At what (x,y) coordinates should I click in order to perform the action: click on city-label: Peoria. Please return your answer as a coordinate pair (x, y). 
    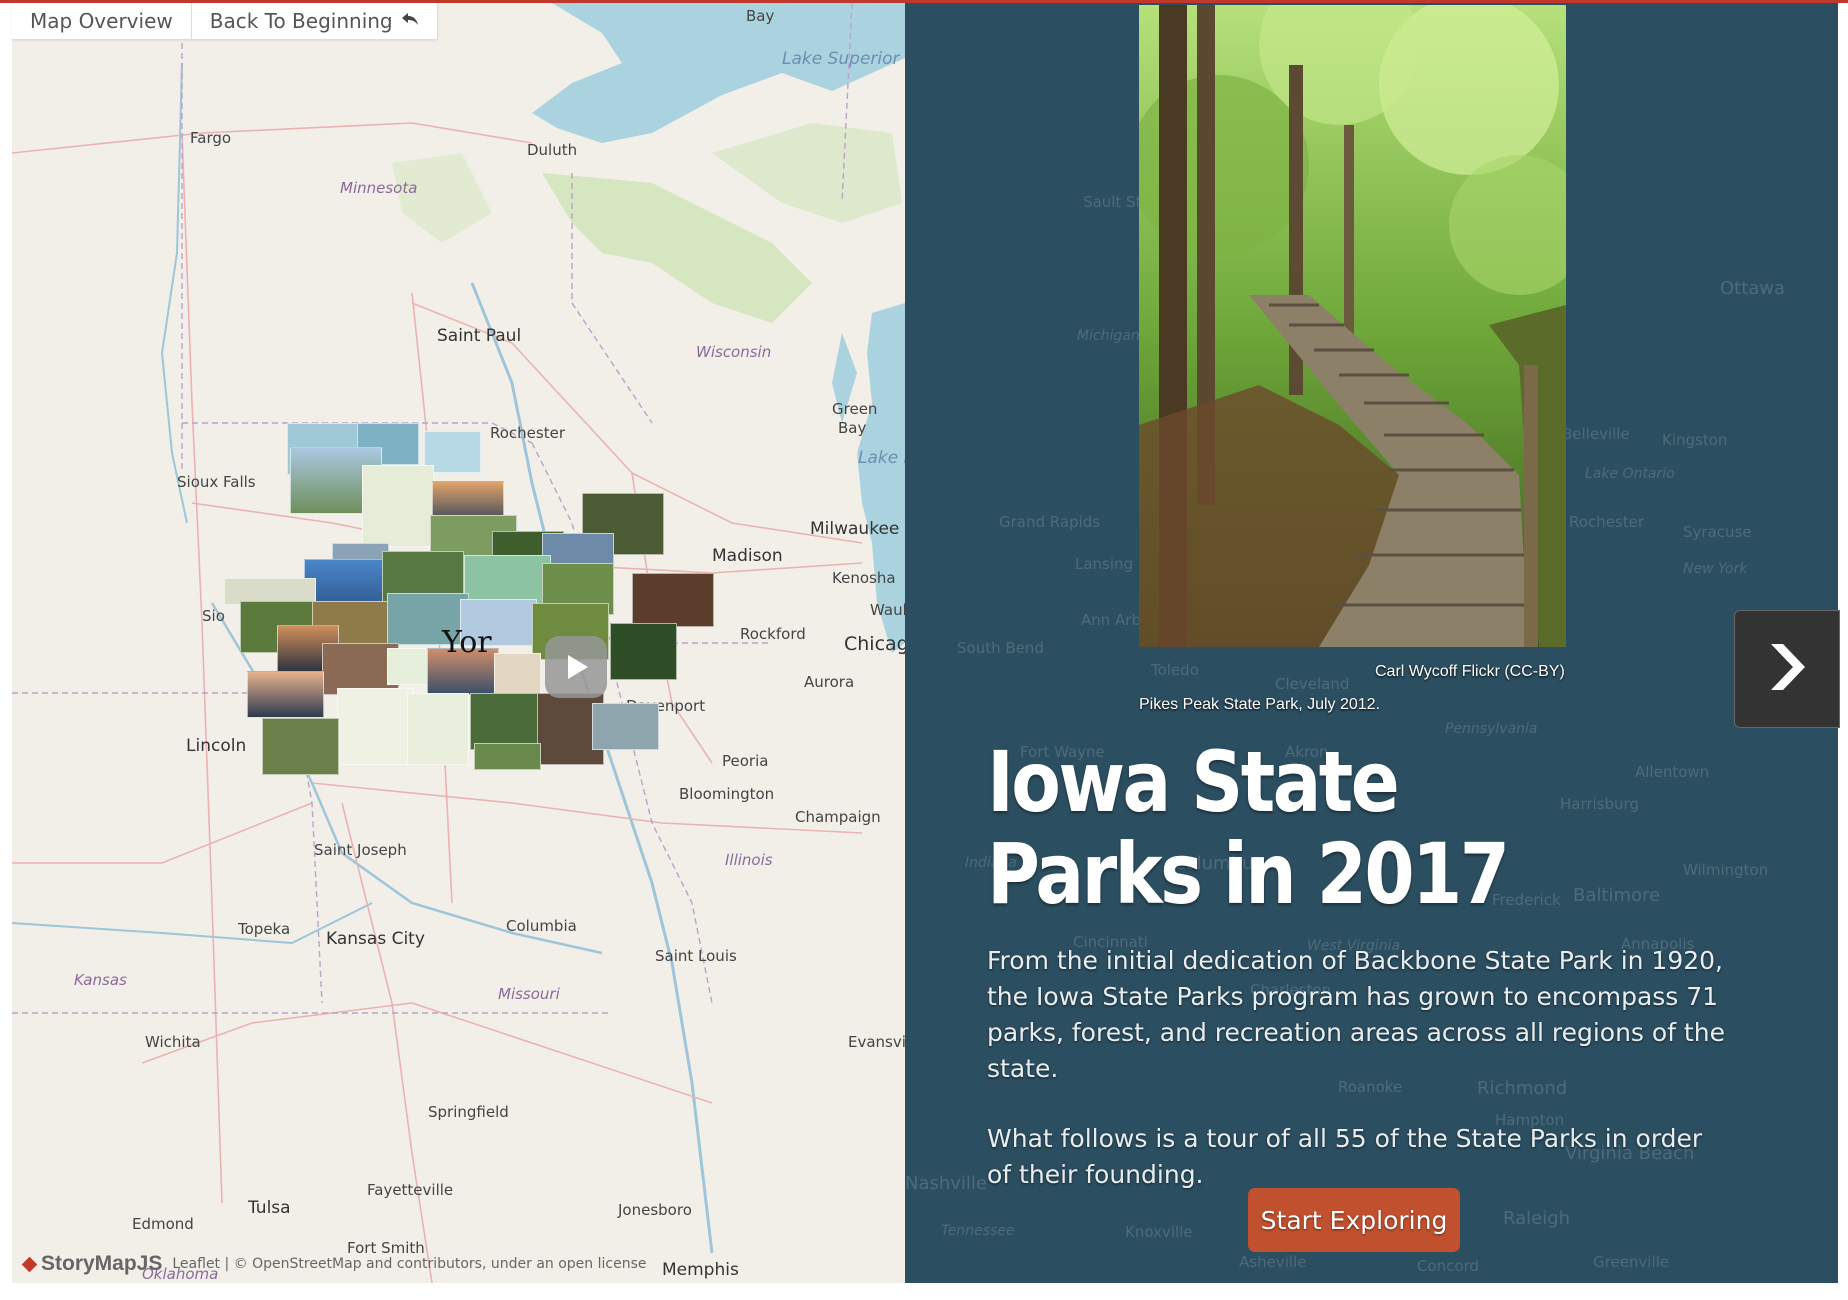
    Looking at the image, I should click on (745, 761).